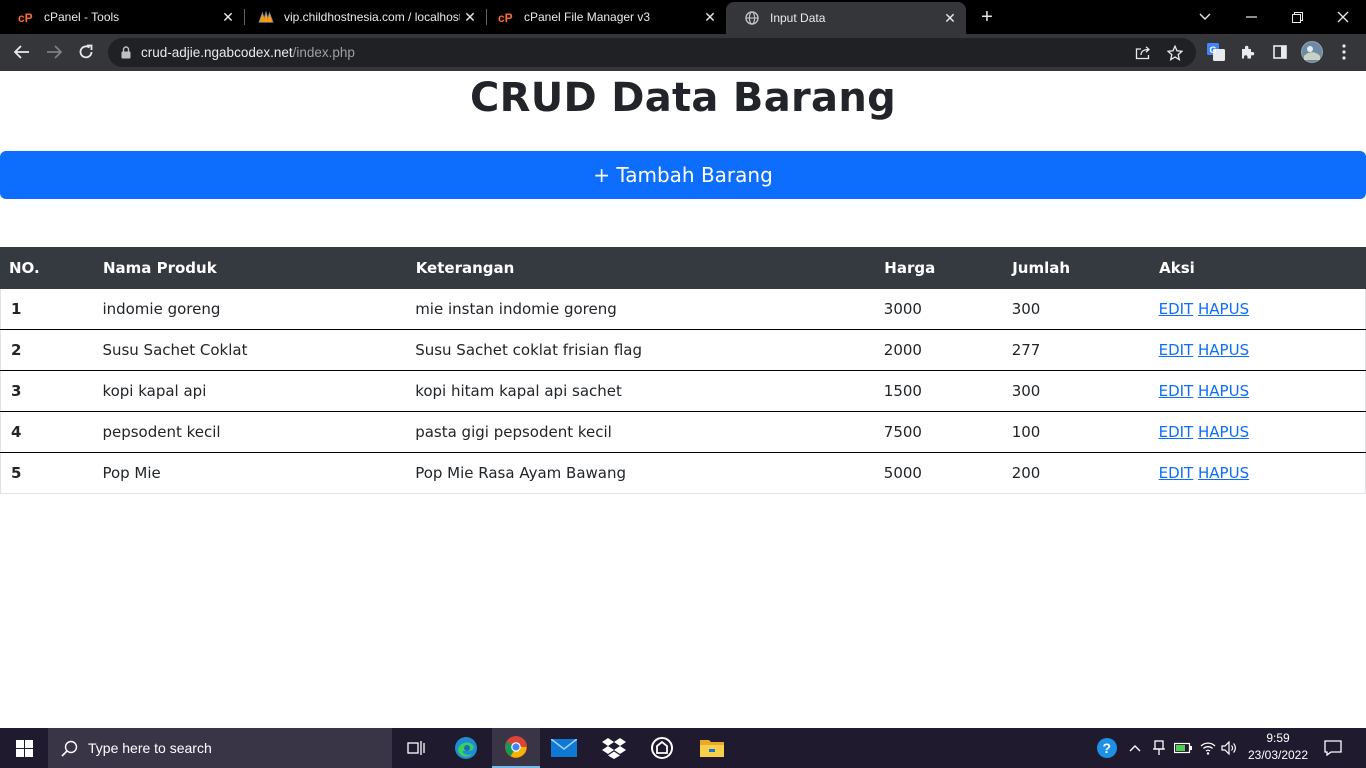 The width and height of the screenshot is (1366, 768). What do you see at coordinates (251, 350) in the screenshot?
I see `cell-nama-produk: Susu Sachet Coklat` at bounding box center [251, 350].